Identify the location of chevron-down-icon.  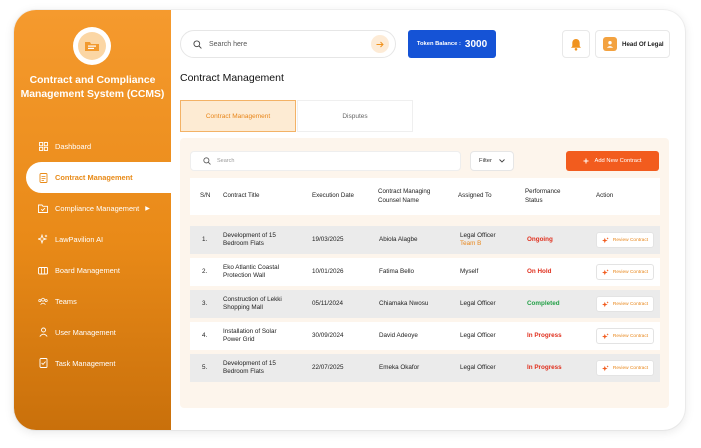
(502, 161).